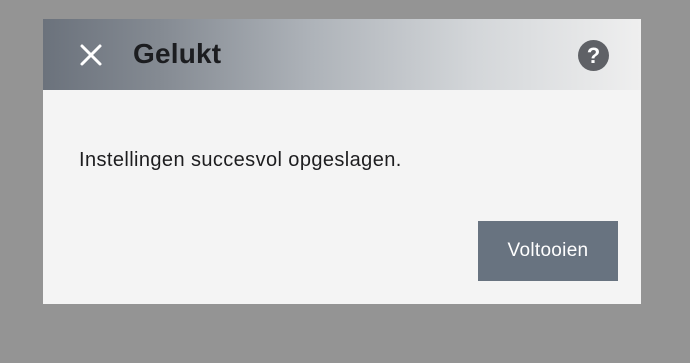  What do you see at coordinates (548, 251) in the screenshot?
I see `finish-button: Voltooien` at bounding box center [548, 251].